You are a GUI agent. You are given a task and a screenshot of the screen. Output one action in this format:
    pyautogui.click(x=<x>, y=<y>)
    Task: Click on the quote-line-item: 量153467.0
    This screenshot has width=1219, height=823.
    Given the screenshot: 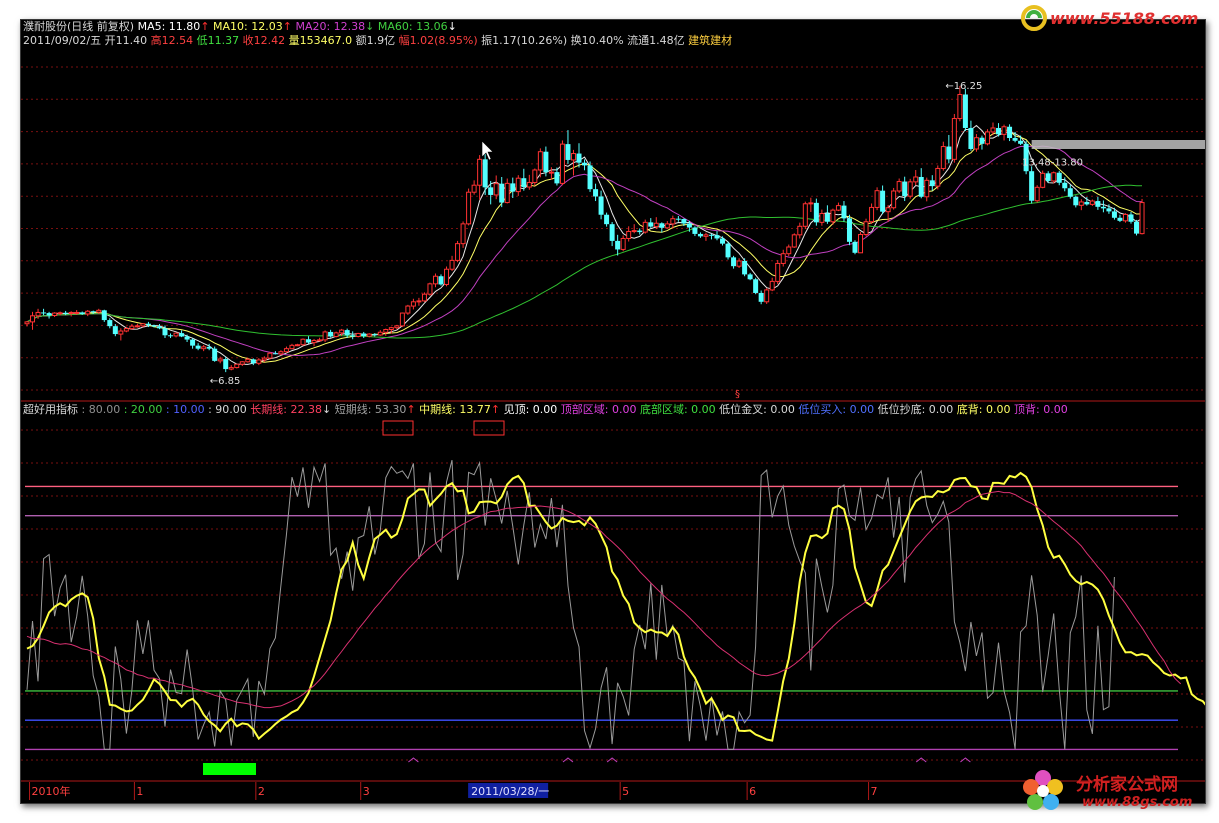 What is the action you would take?
    pyautogui.click(x=318, y=40)
    